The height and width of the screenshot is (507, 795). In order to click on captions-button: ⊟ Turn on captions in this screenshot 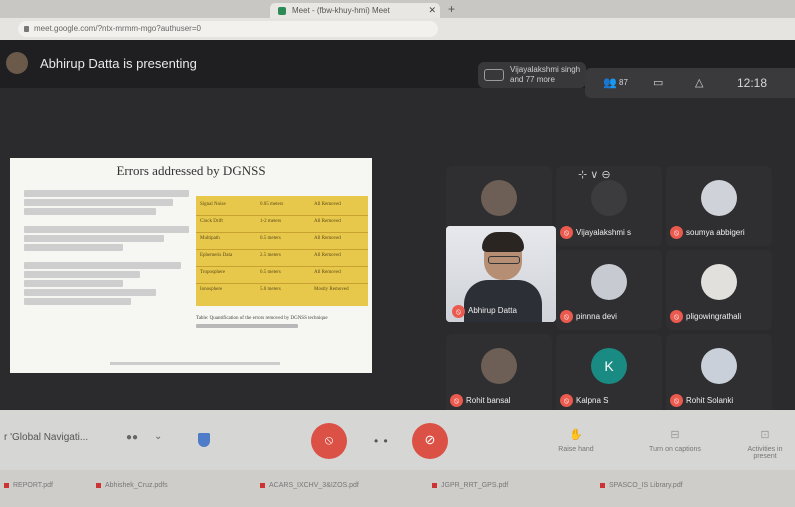, I will do `click(675, 440)`.